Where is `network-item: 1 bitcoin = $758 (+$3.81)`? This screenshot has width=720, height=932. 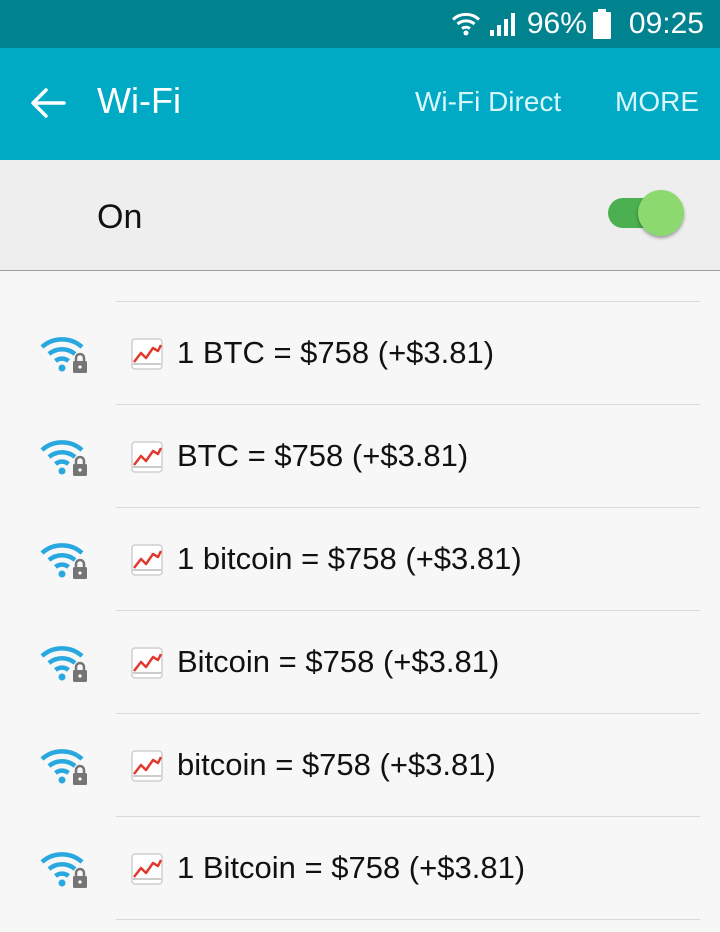 network-item: 1 bitcoin = $758 (+$3.81) is located at coordinates (360, 559).